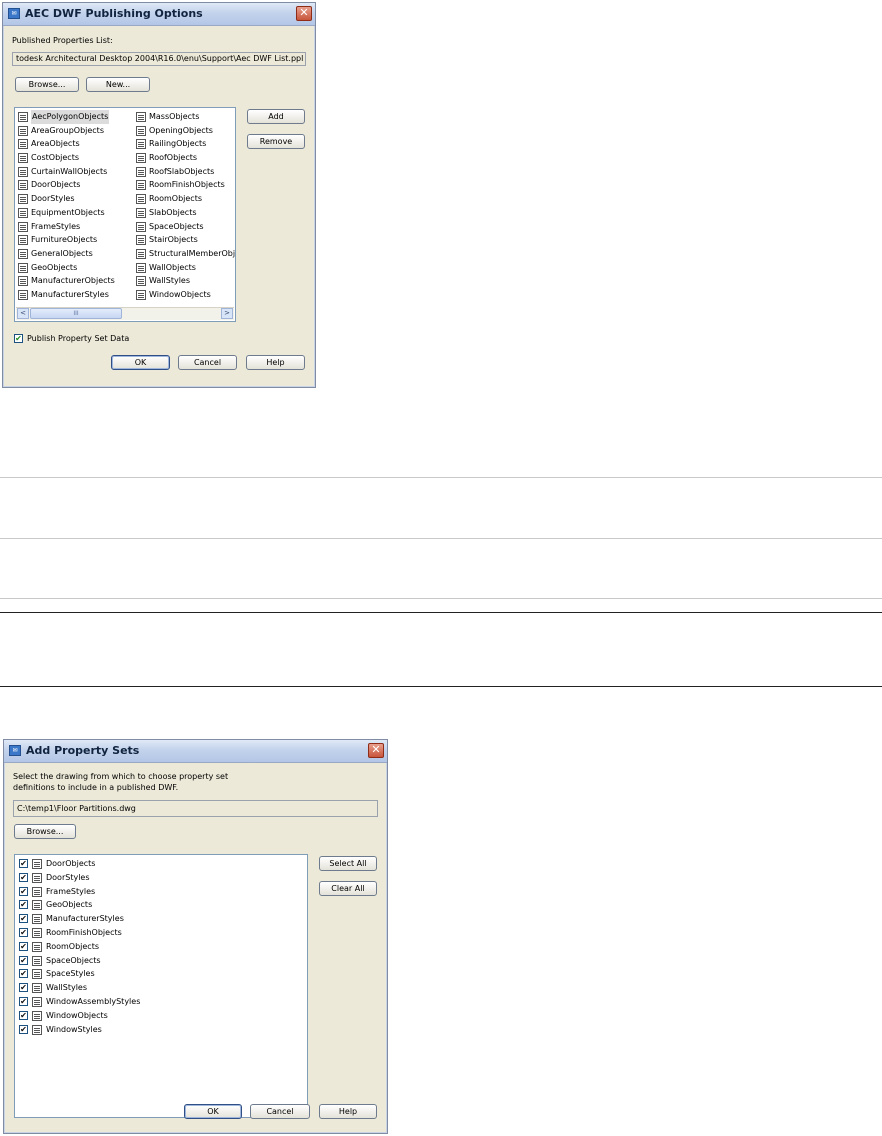 The height and width of the screenshot is (1136, 882). I want to click on dialog-titlebar: ✉ AEC DWF Publishing Options ✕, so click(159, 14).